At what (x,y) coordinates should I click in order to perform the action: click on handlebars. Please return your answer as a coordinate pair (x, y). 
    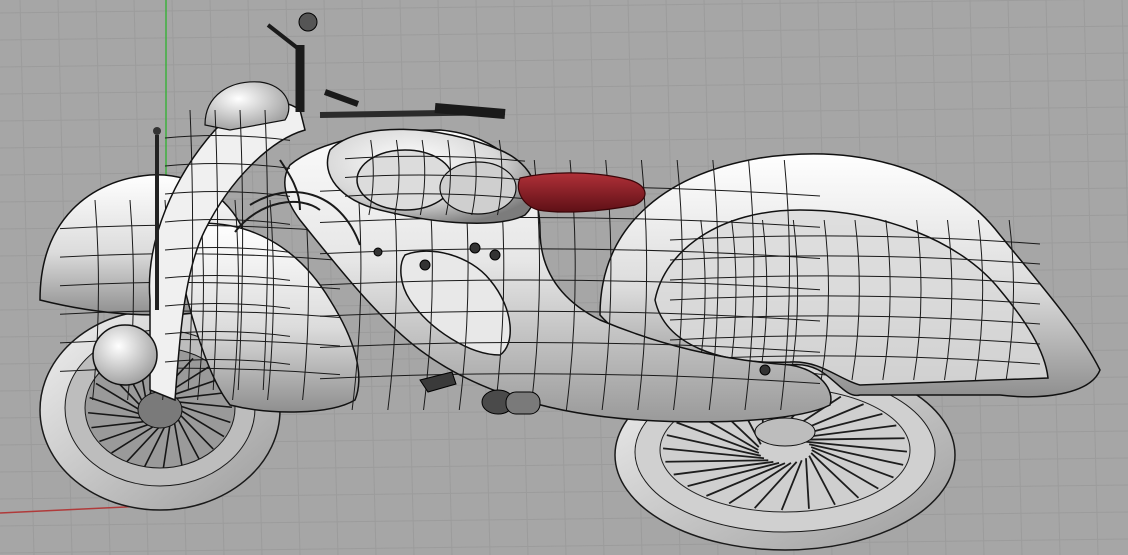
    Looking at the image, I should click on (386, 65).